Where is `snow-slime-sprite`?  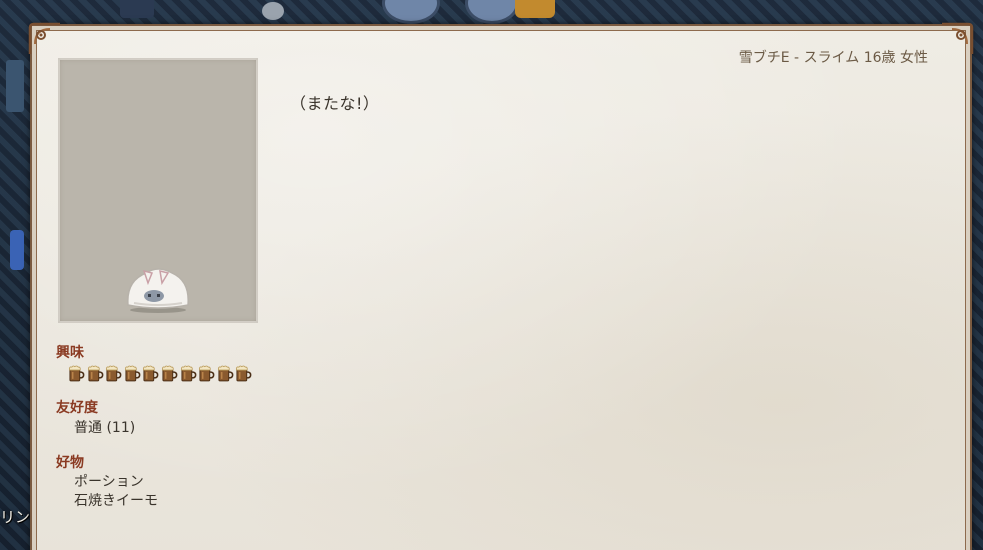 snow-slime-sprite is located at coordinates (158, 290).